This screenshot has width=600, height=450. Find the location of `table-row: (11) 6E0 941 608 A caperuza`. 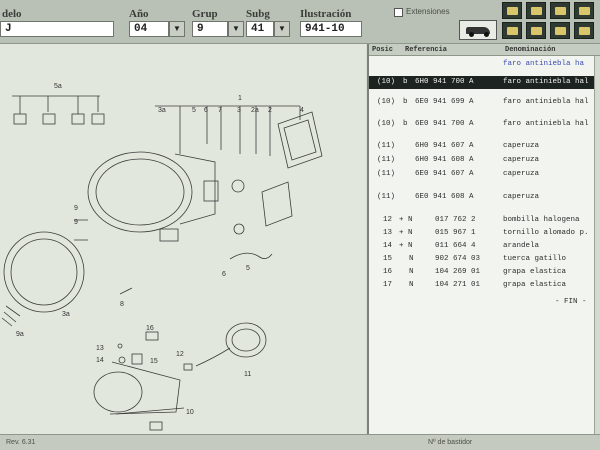

table-row: (11) 6E0 941 608 A caperuza is located at coordinates (484, 197).